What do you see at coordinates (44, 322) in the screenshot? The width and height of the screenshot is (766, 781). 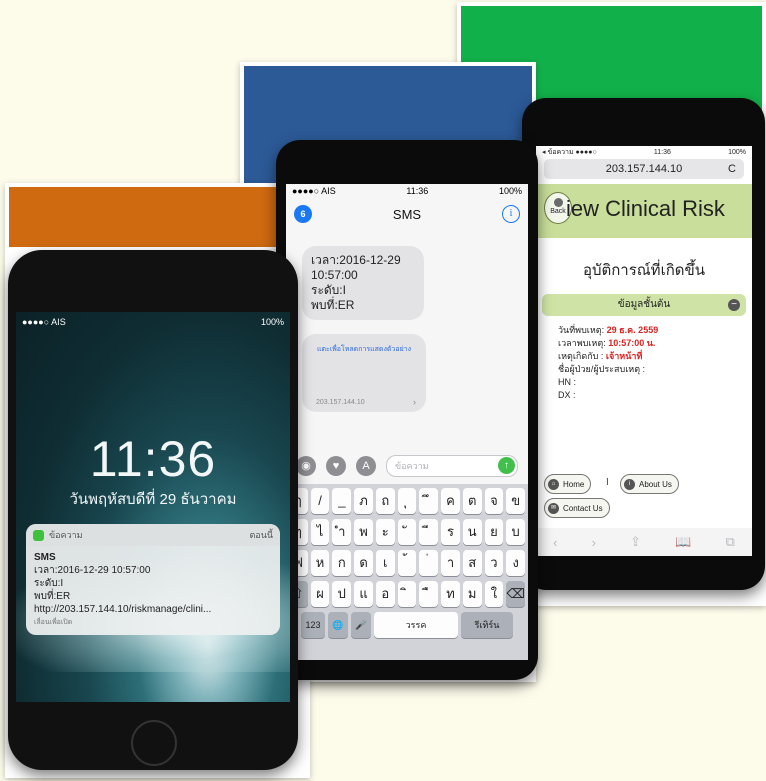 I see `status-carrier: ●●●●○ AIS` at bounding box center [44, 322].